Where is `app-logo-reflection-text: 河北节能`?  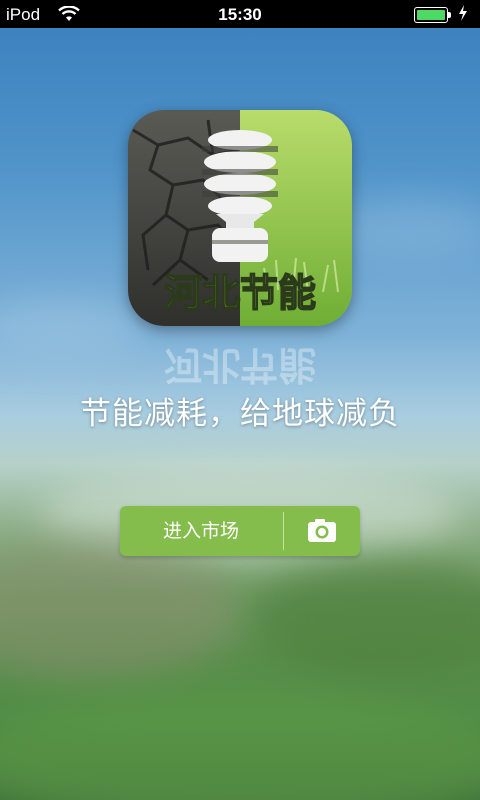
app-logo-reflection-text: 河北节能 is located at coordinates (240, 365).